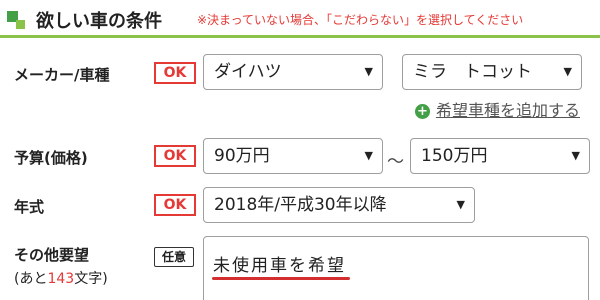  What do you see at coordinates (51, 158) in the screenshot?
I see `budget-label: 予算(価格)` at bounding box center [51, 158].